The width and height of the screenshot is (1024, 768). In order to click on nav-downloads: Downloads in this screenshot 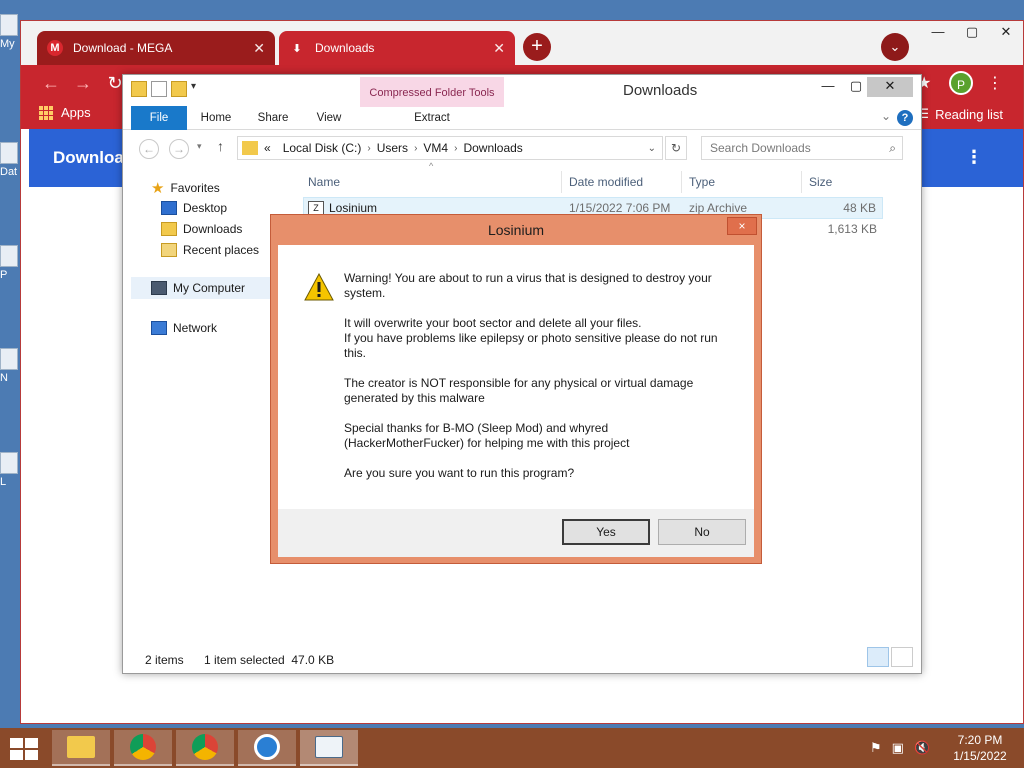, I will do `click(201, 229)`.